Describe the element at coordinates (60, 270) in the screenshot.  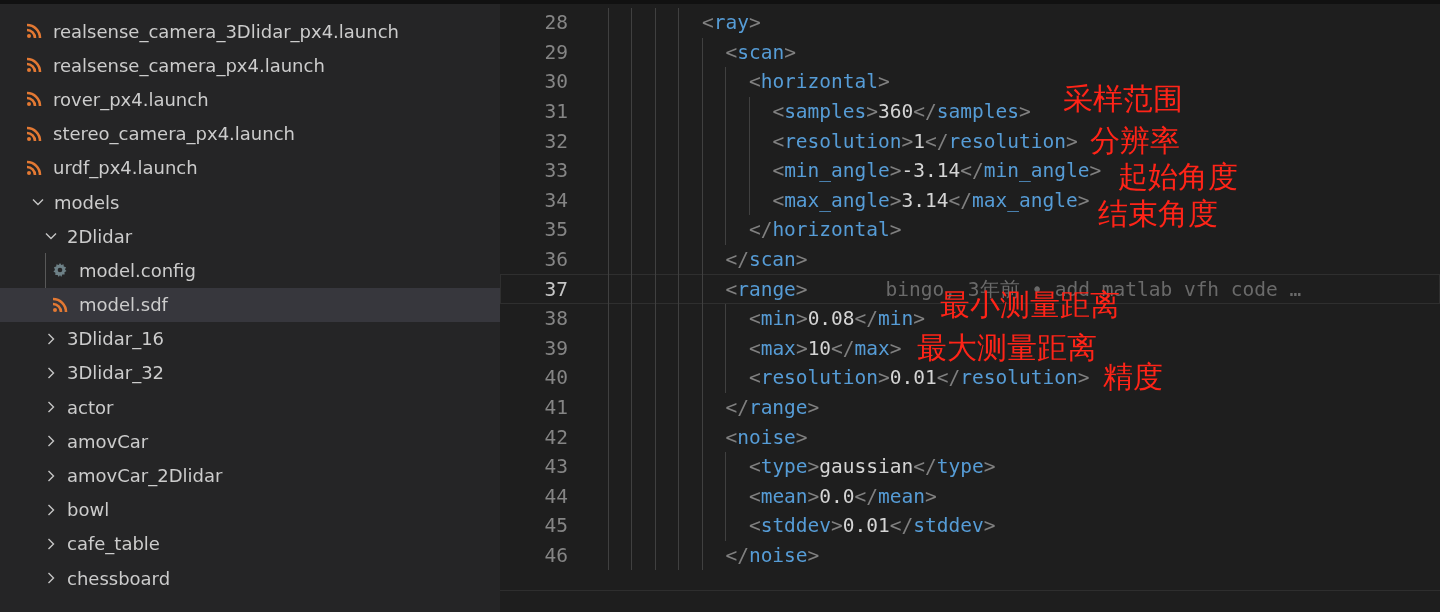
I see `gear-icon` at that location.